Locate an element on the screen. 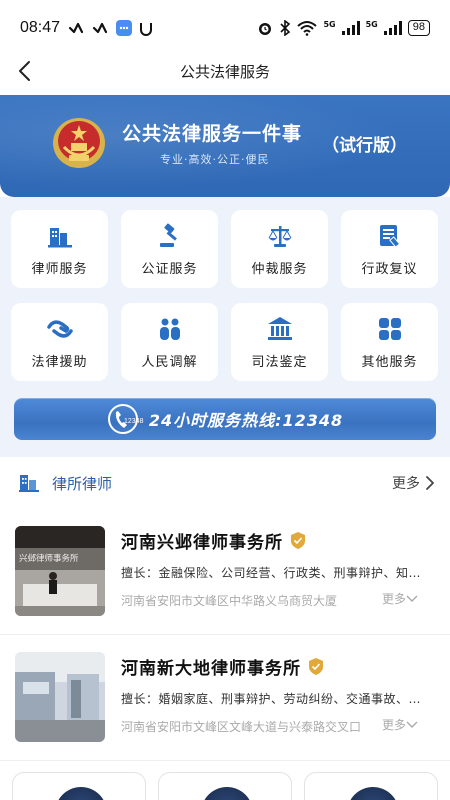 The image size is (450, 800). section-header: 律所律师 更多 is located at coordinates (225, 483).